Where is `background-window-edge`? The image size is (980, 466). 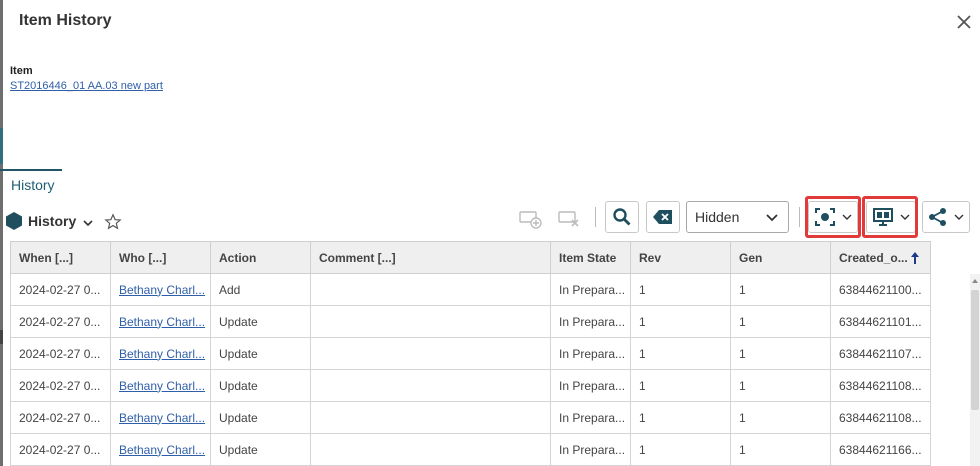 background-window-edge is located at coordinates (1, 233).